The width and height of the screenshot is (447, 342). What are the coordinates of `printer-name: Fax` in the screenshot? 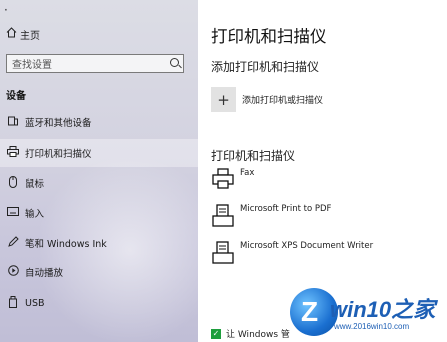 It's located at (247, 173).